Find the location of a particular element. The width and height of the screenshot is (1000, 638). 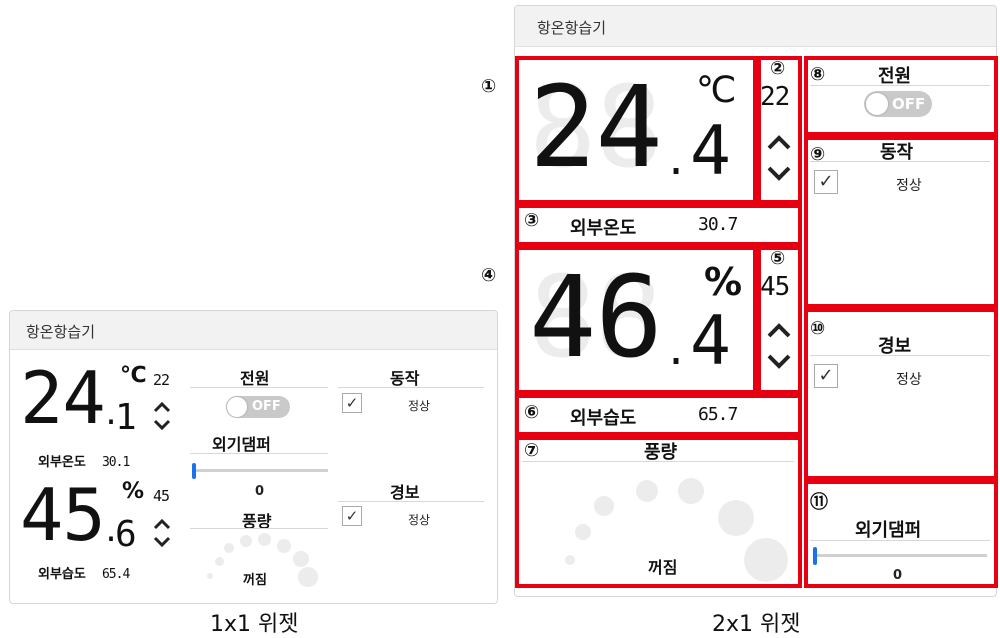

small-damper-slider-thumb is located at coordinates (194, 471).